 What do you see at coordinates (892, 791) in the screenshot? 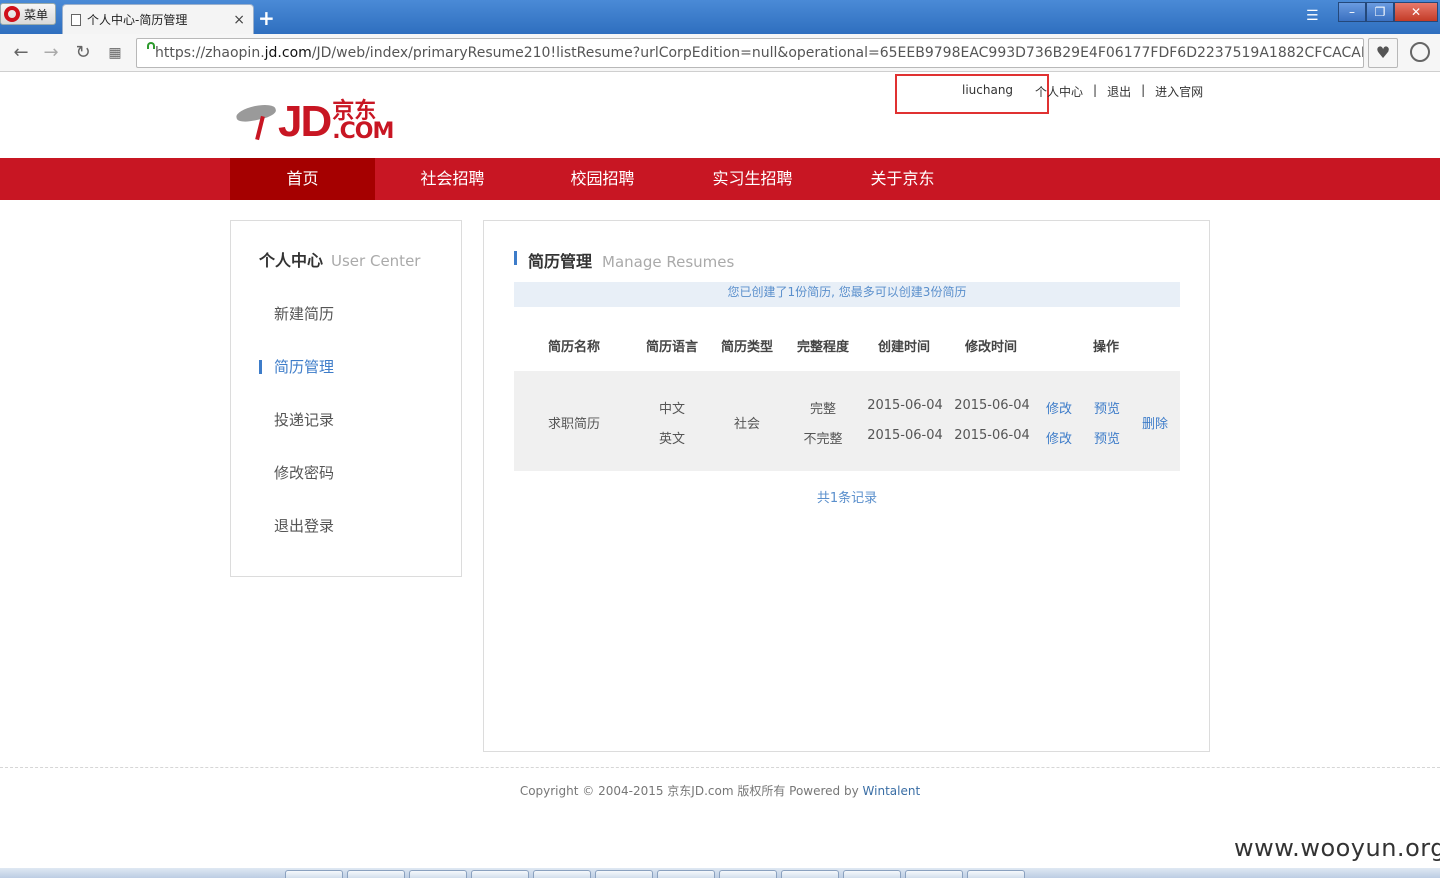
I see `wintalent-link: Wintalent` at bounding box center [892, 791].